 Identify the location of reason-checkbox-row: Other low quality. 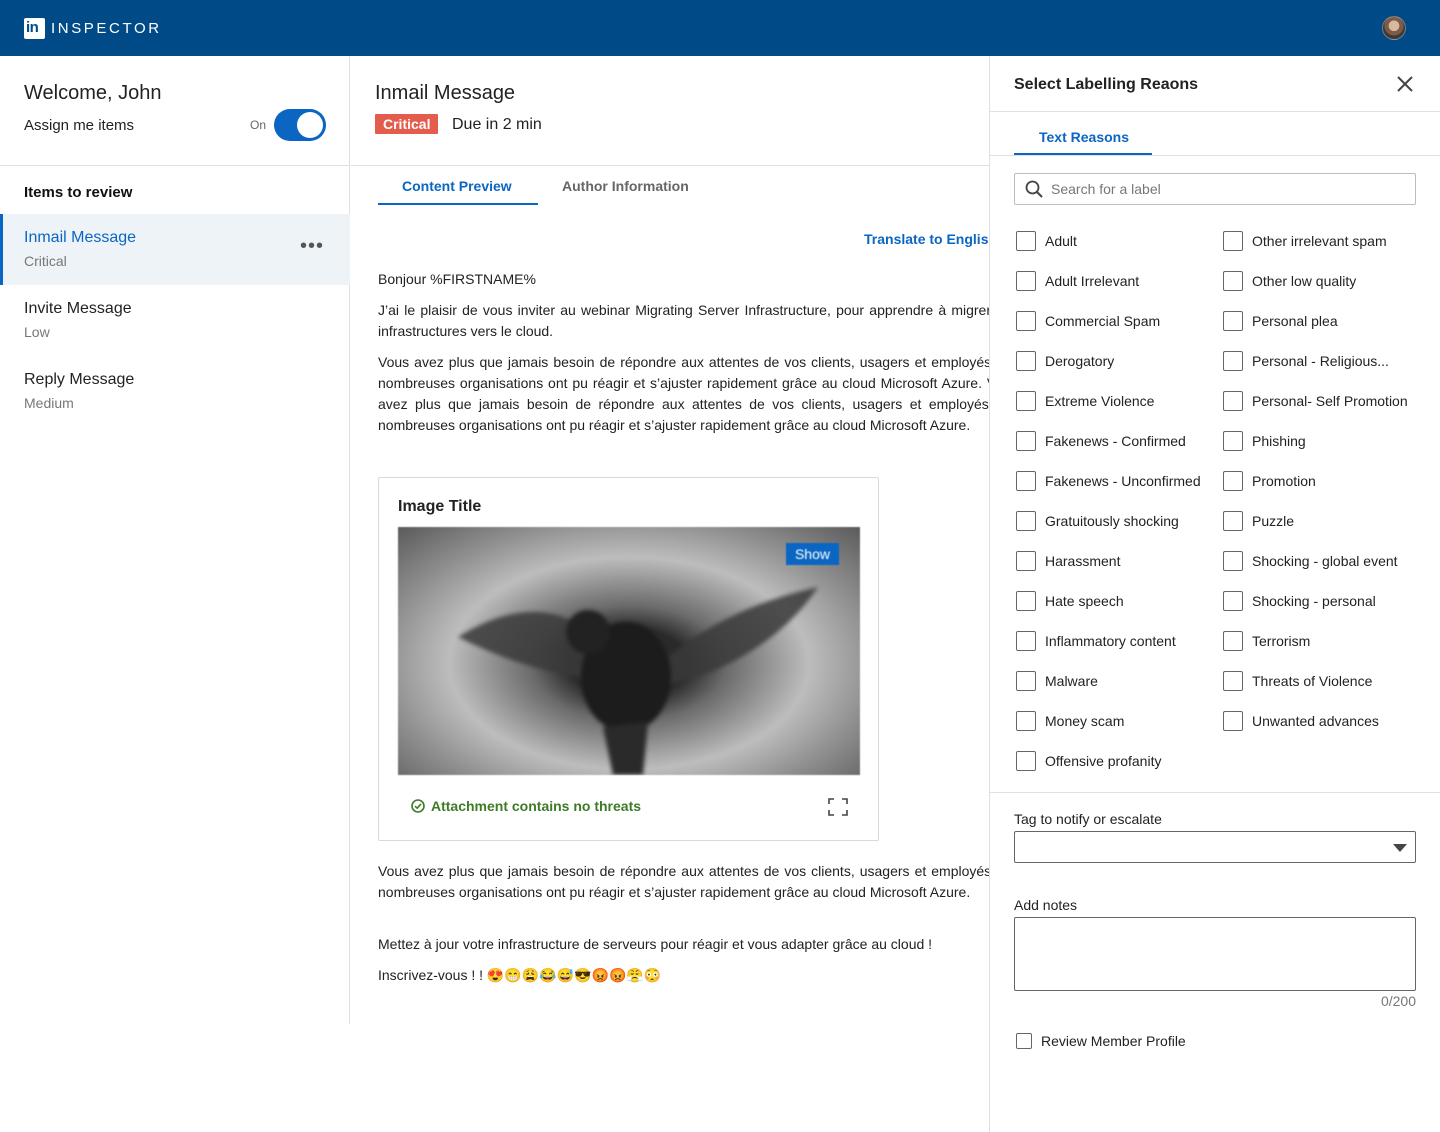
(1289, 281).